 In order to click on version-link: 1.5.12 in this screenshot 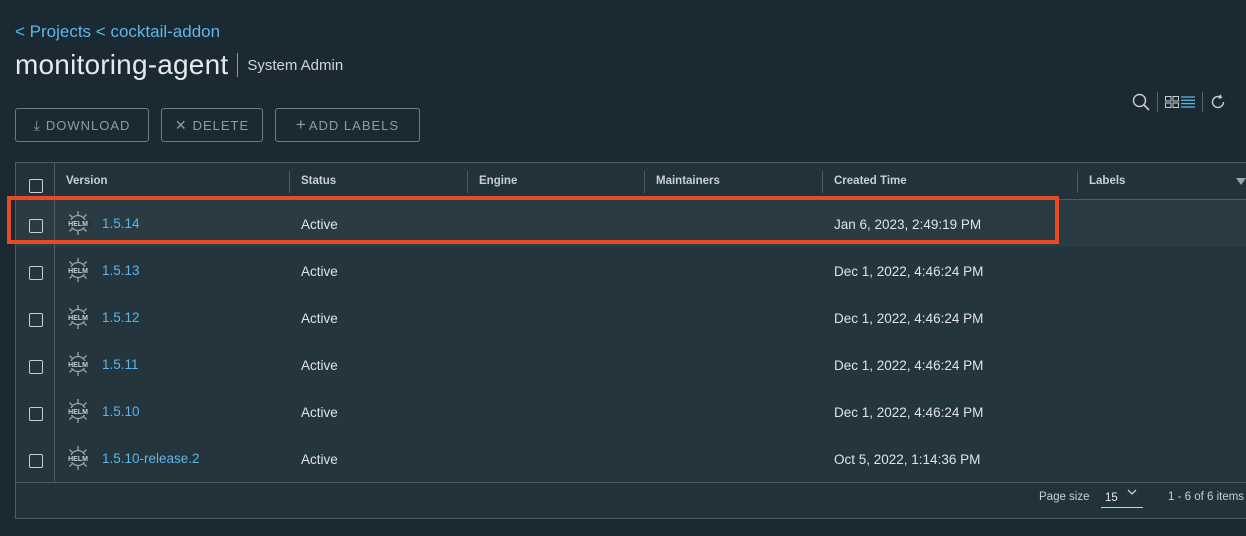, I will do `click(121, 317)`.